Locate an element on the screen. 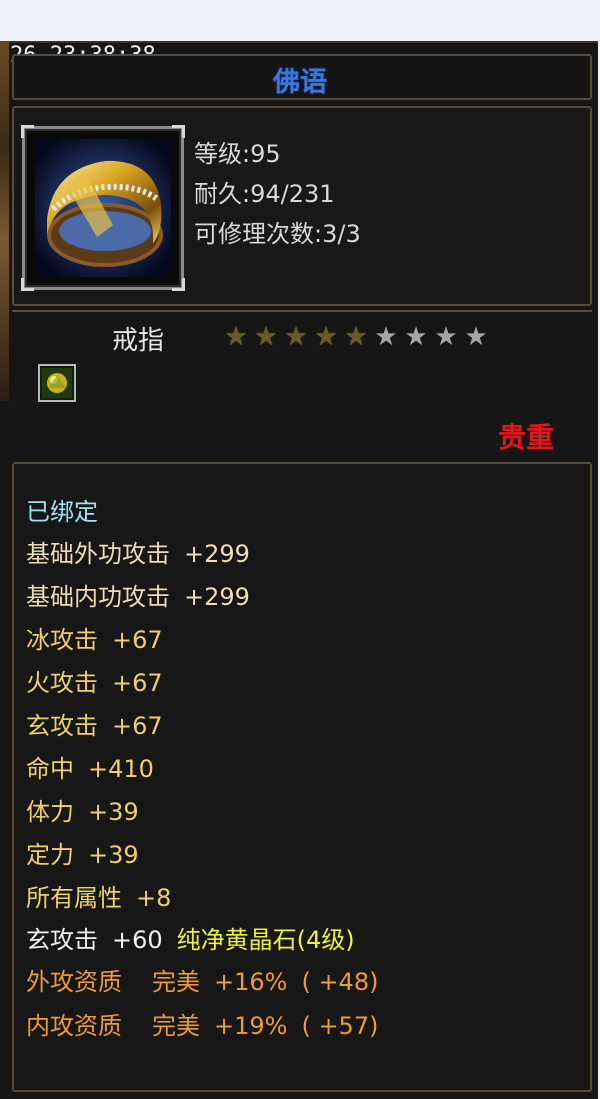 Image resolution: width=600 pixels, height=1099 pixels. item-icon-frame is located at coordinates (103, 208).